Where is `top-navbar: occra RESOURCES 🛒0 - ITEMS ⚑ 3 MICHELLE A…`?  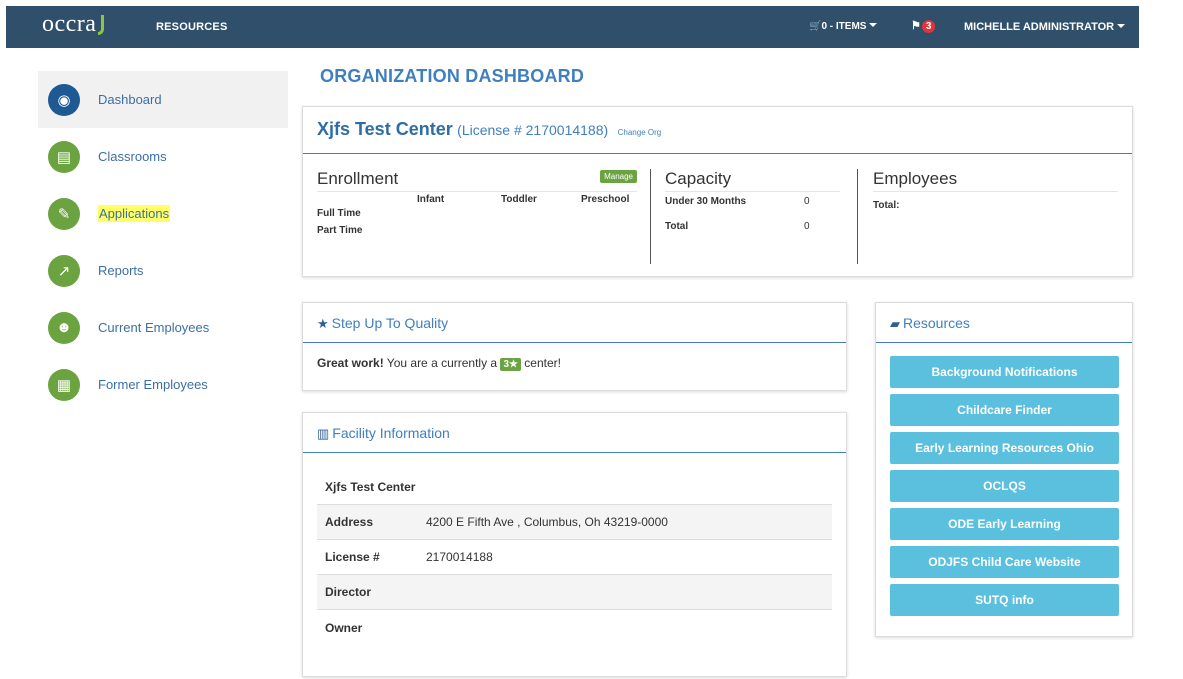 top-navbar: occra RESOURCES 🛒0 - ITEMS ⚑ 3 MICHELLE A… is located at coordinates (572, 27).